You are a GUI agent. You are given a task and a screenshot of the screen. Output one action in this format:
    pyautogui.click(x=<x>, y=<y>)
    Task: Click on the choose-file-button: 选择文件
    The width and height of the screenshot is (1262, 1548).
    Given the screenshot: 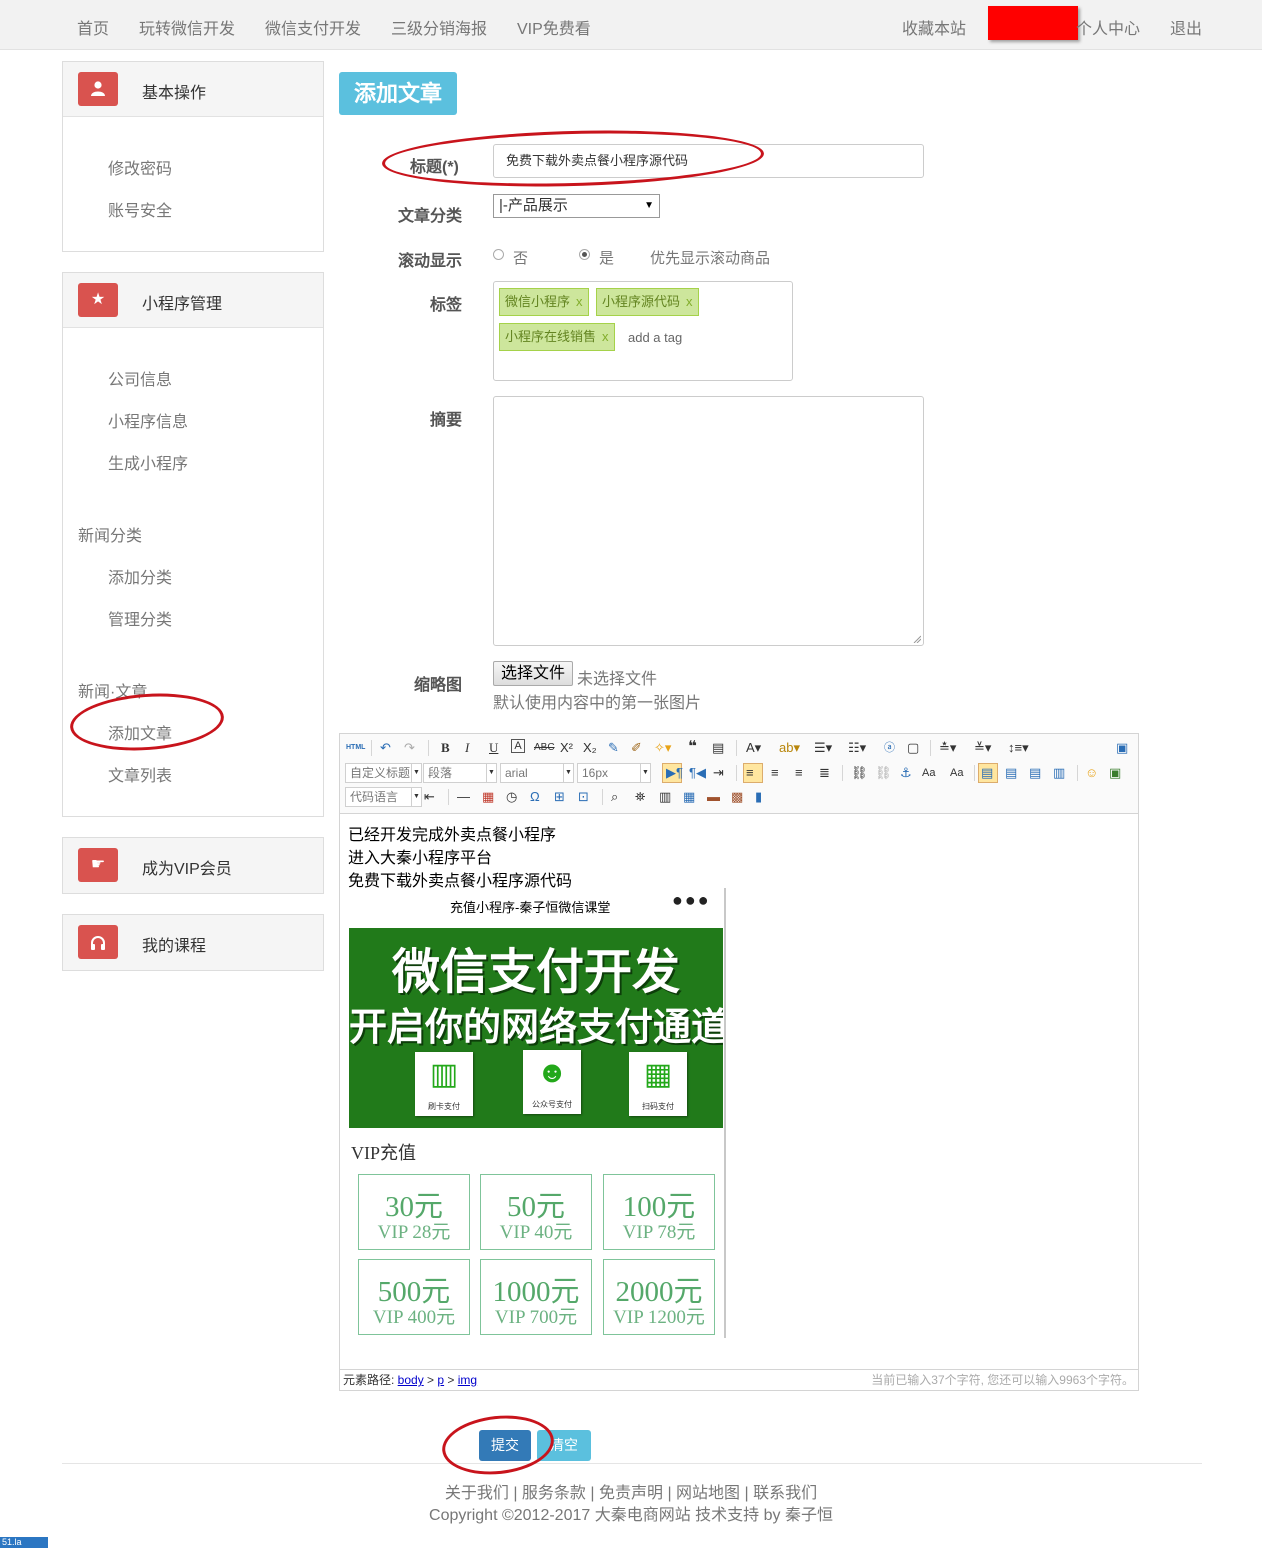 What is the action you would take?
    pyautogui.click(x=533, y=673)
    